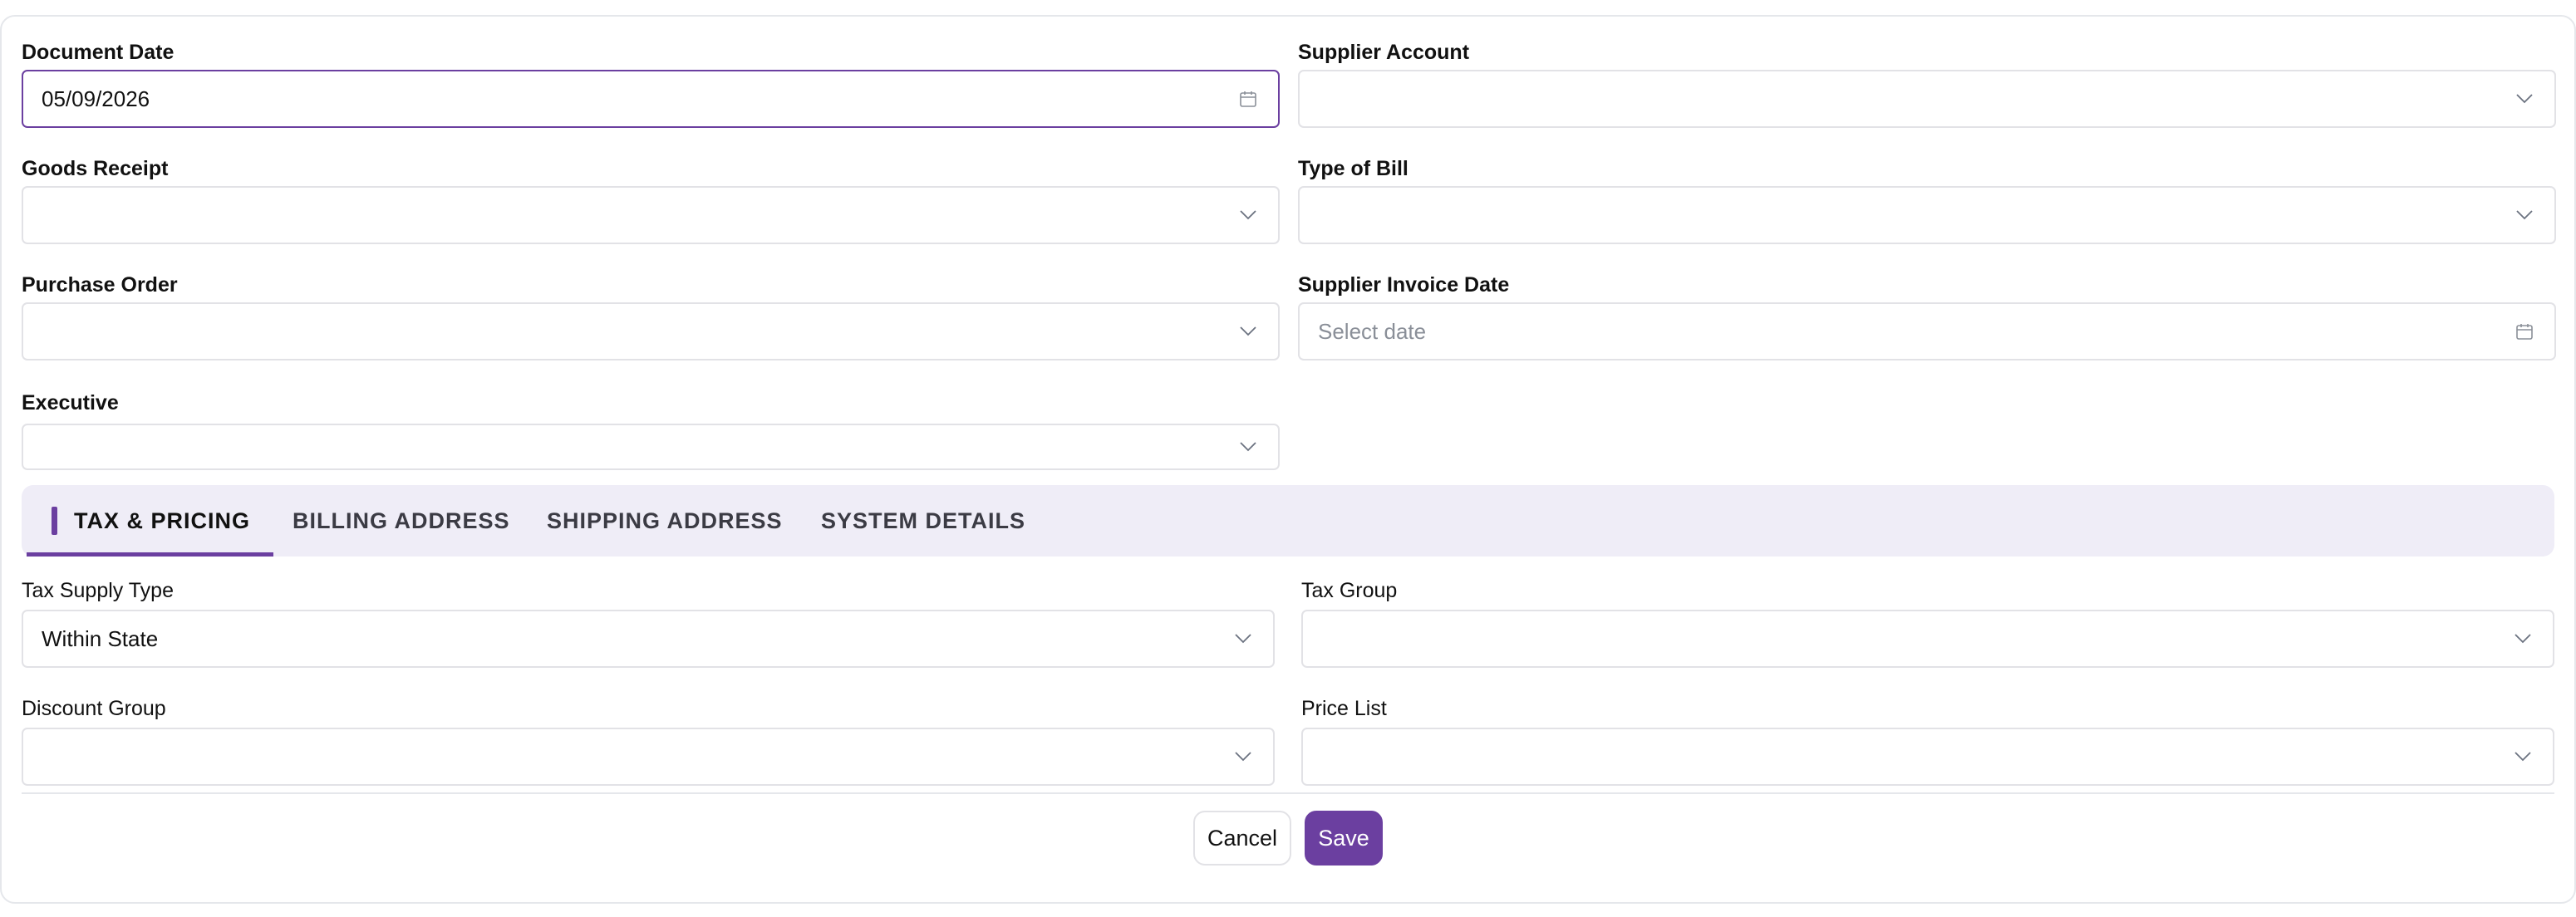 This screenshot has width=2576, height=917. Describe the element at coordinates (96, 98) in the screenshot. I see `document-date-value: 05/09/2026` at that location.